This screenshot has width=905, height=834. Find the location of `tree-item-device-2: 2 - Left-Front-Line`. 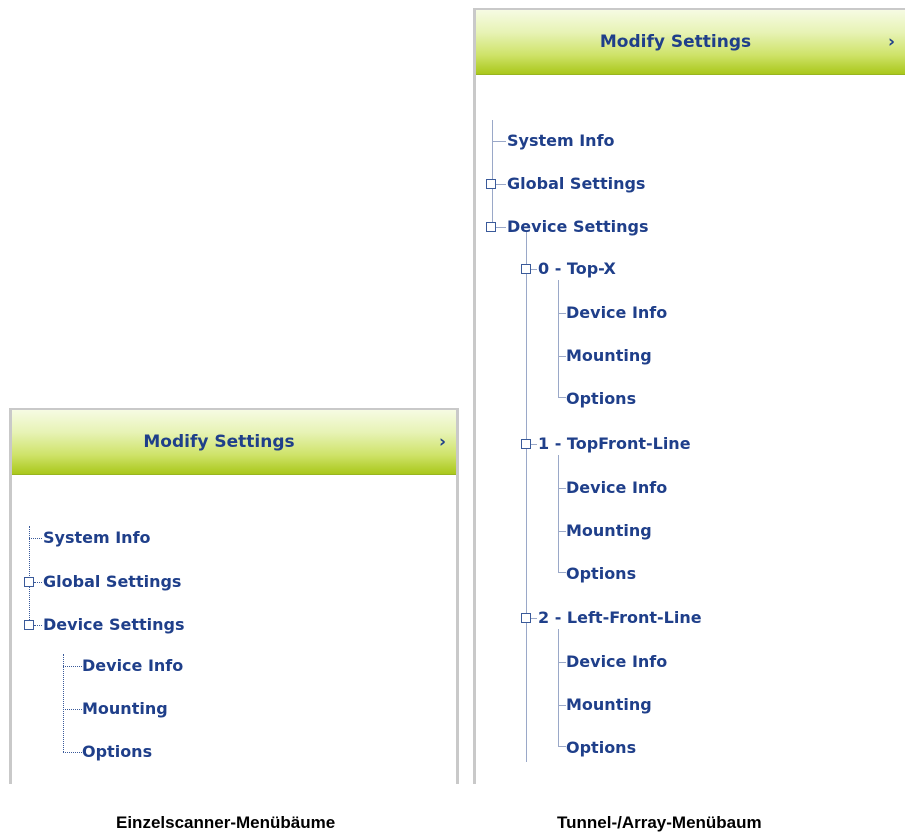

tree-item-device-2: 2 - Left-Front-Line is located at coordinates (620, 618).